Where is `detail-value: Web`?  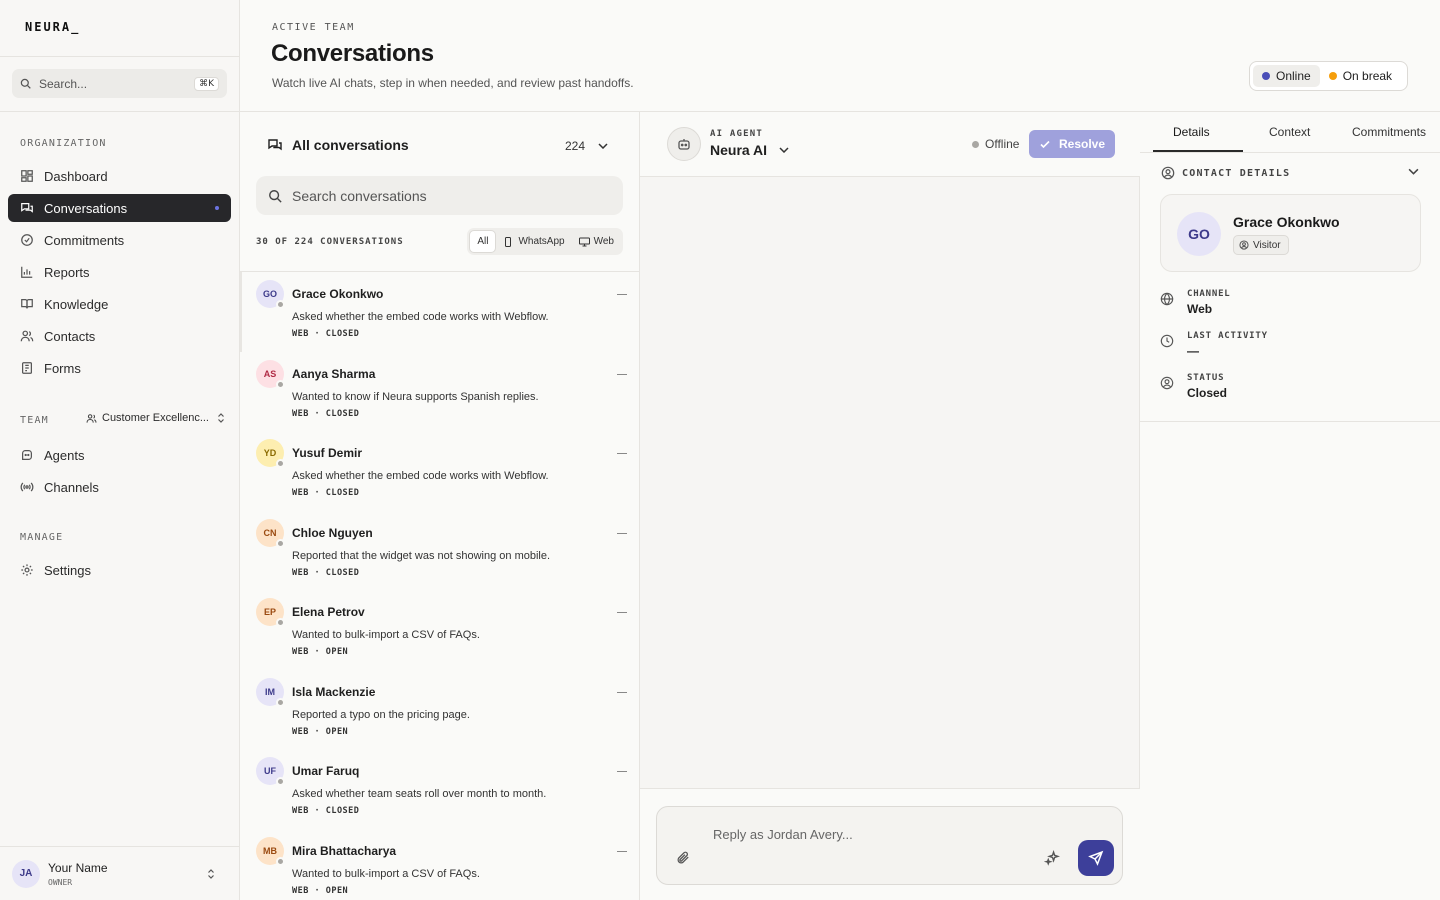
detail-value: Web is located at coordinates (1200, 309).